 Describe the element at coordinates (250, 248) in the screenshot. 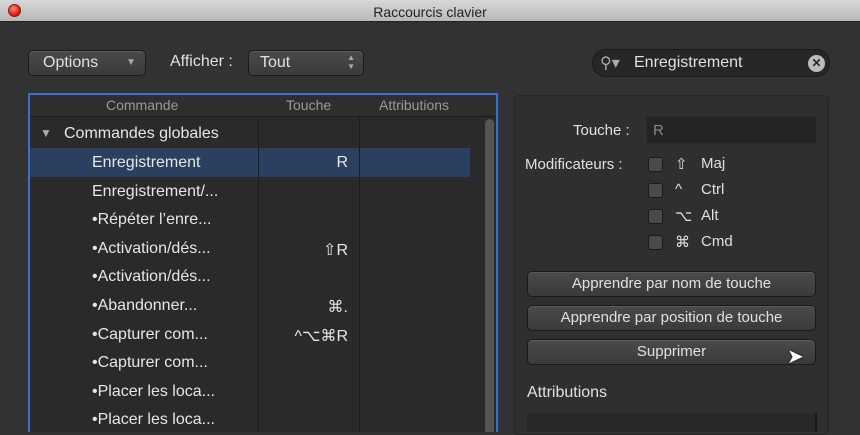

I see `table-row: •Activation/dés... ⇧R` at that location.